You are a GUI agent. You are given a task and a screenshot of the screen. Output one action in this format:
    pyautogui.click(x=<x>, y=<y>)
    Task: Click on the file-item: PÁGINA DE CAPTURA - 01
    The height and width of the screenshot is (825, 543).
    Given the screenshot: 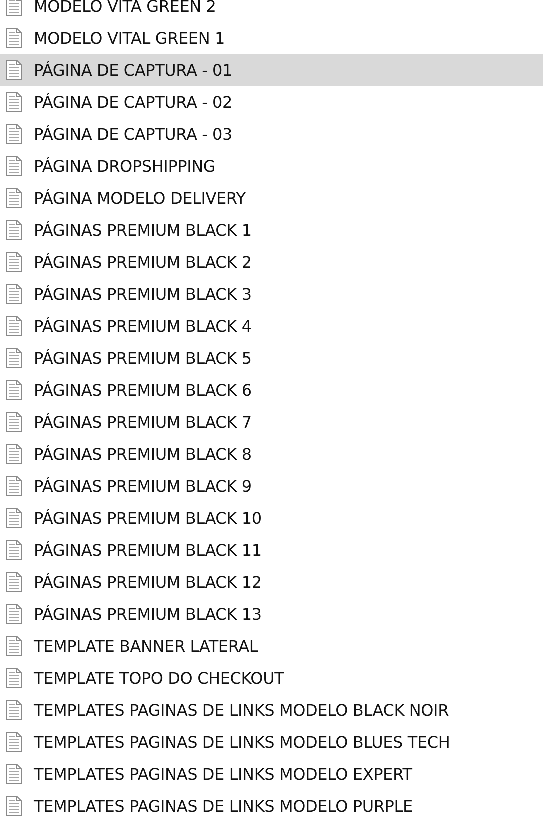 What is the action you would take?
    pyautogui.click(x=271, y=70)
    